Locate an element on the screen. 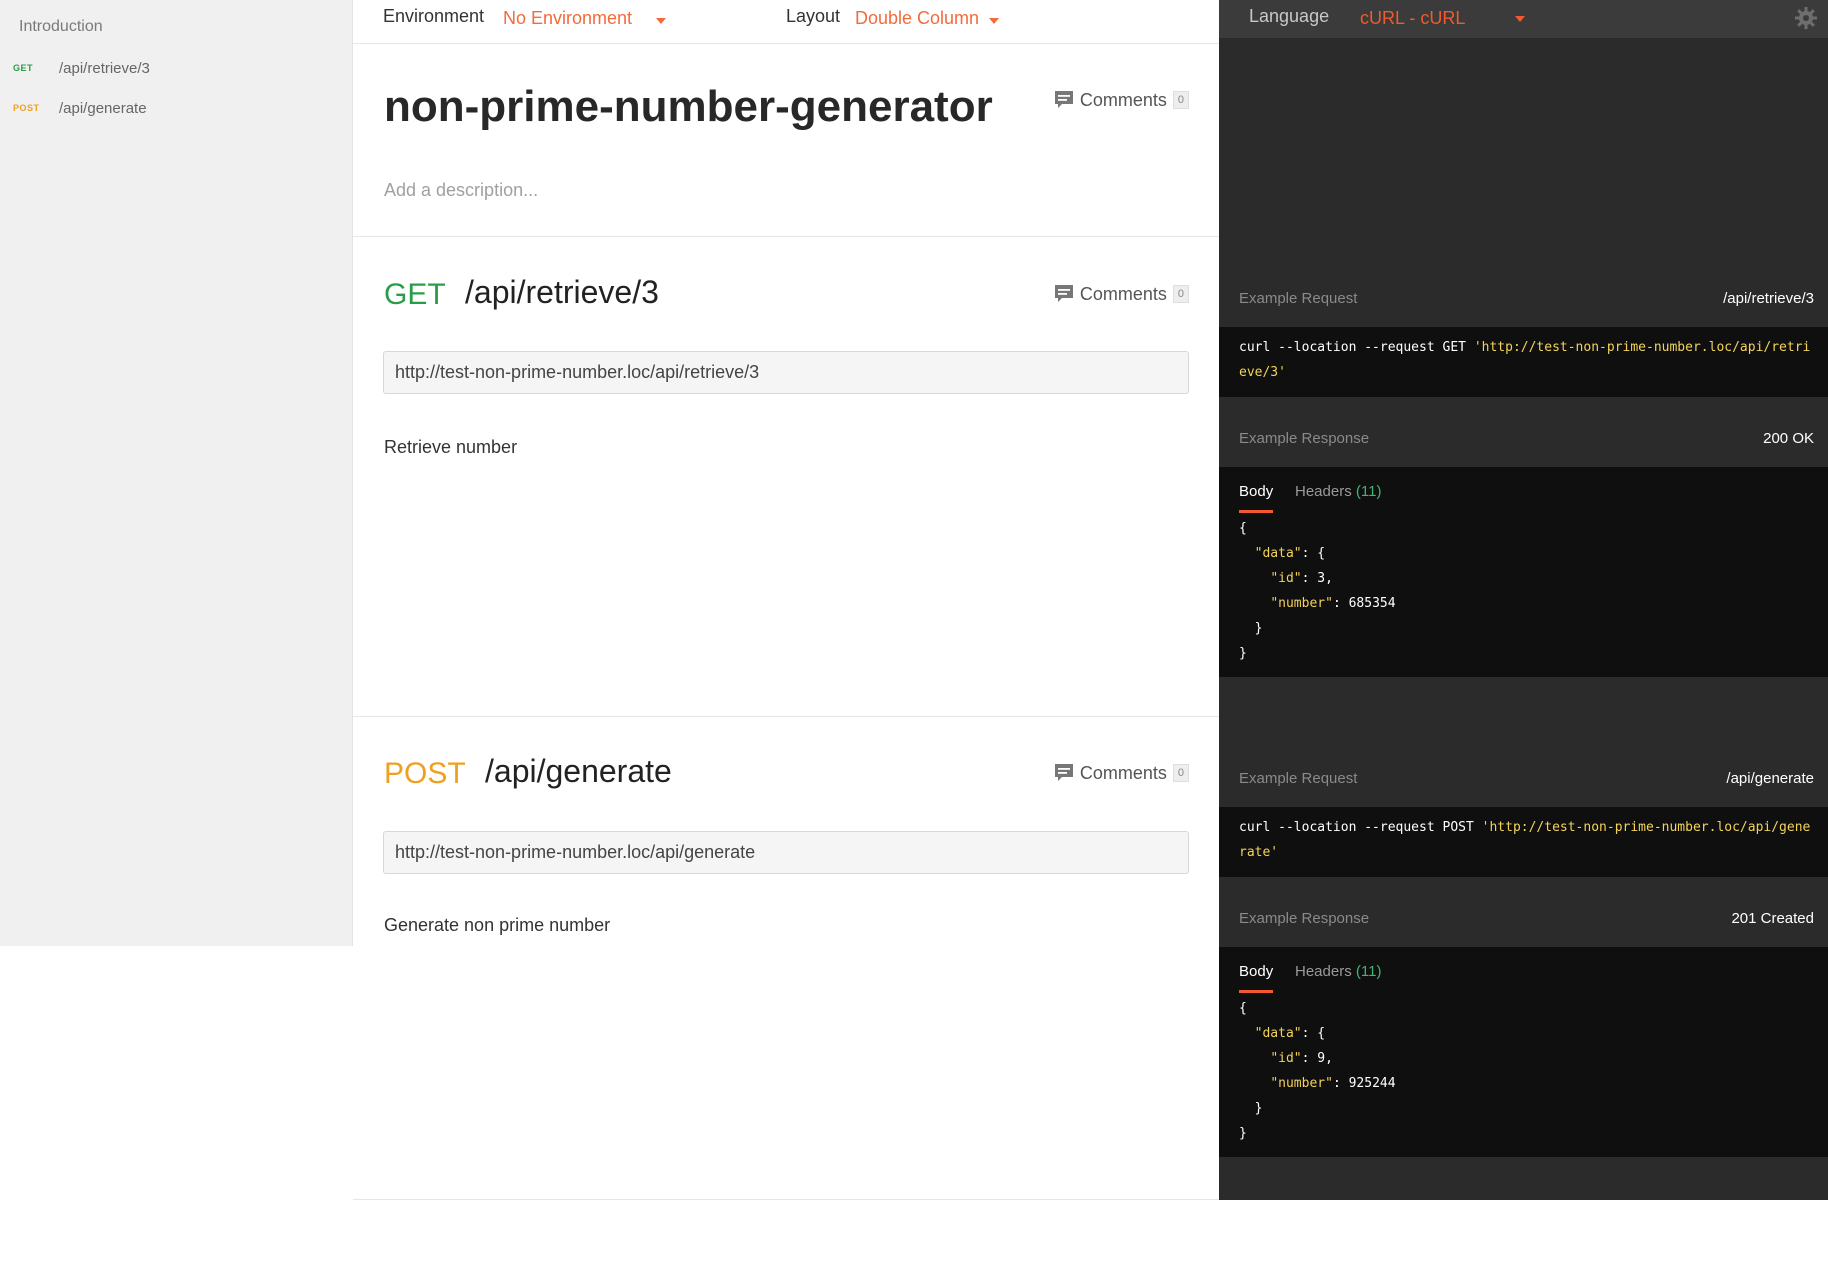 The height and width of the screenshot is (1263, 1828). json-number-value: 685354 is located at coordinates (1372, 603).